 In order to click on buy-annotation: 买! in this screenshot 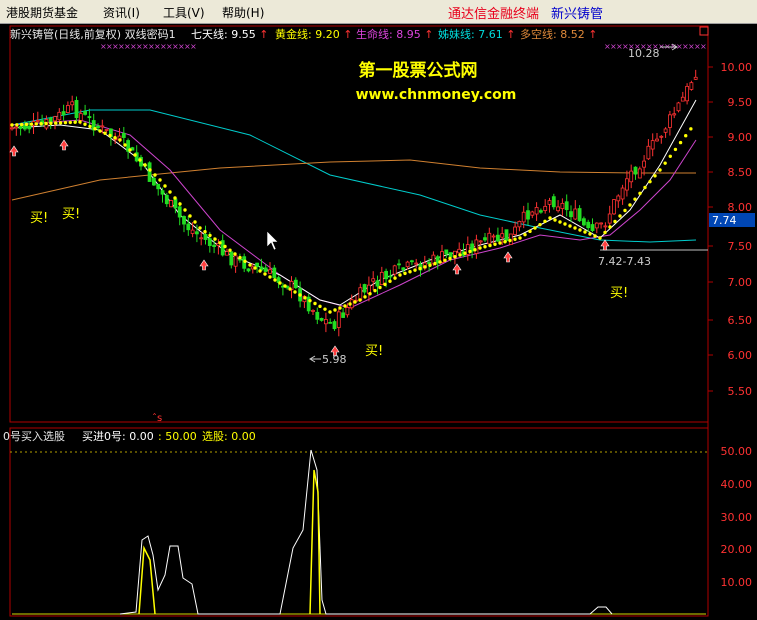, I will do `click(39, 218)`.